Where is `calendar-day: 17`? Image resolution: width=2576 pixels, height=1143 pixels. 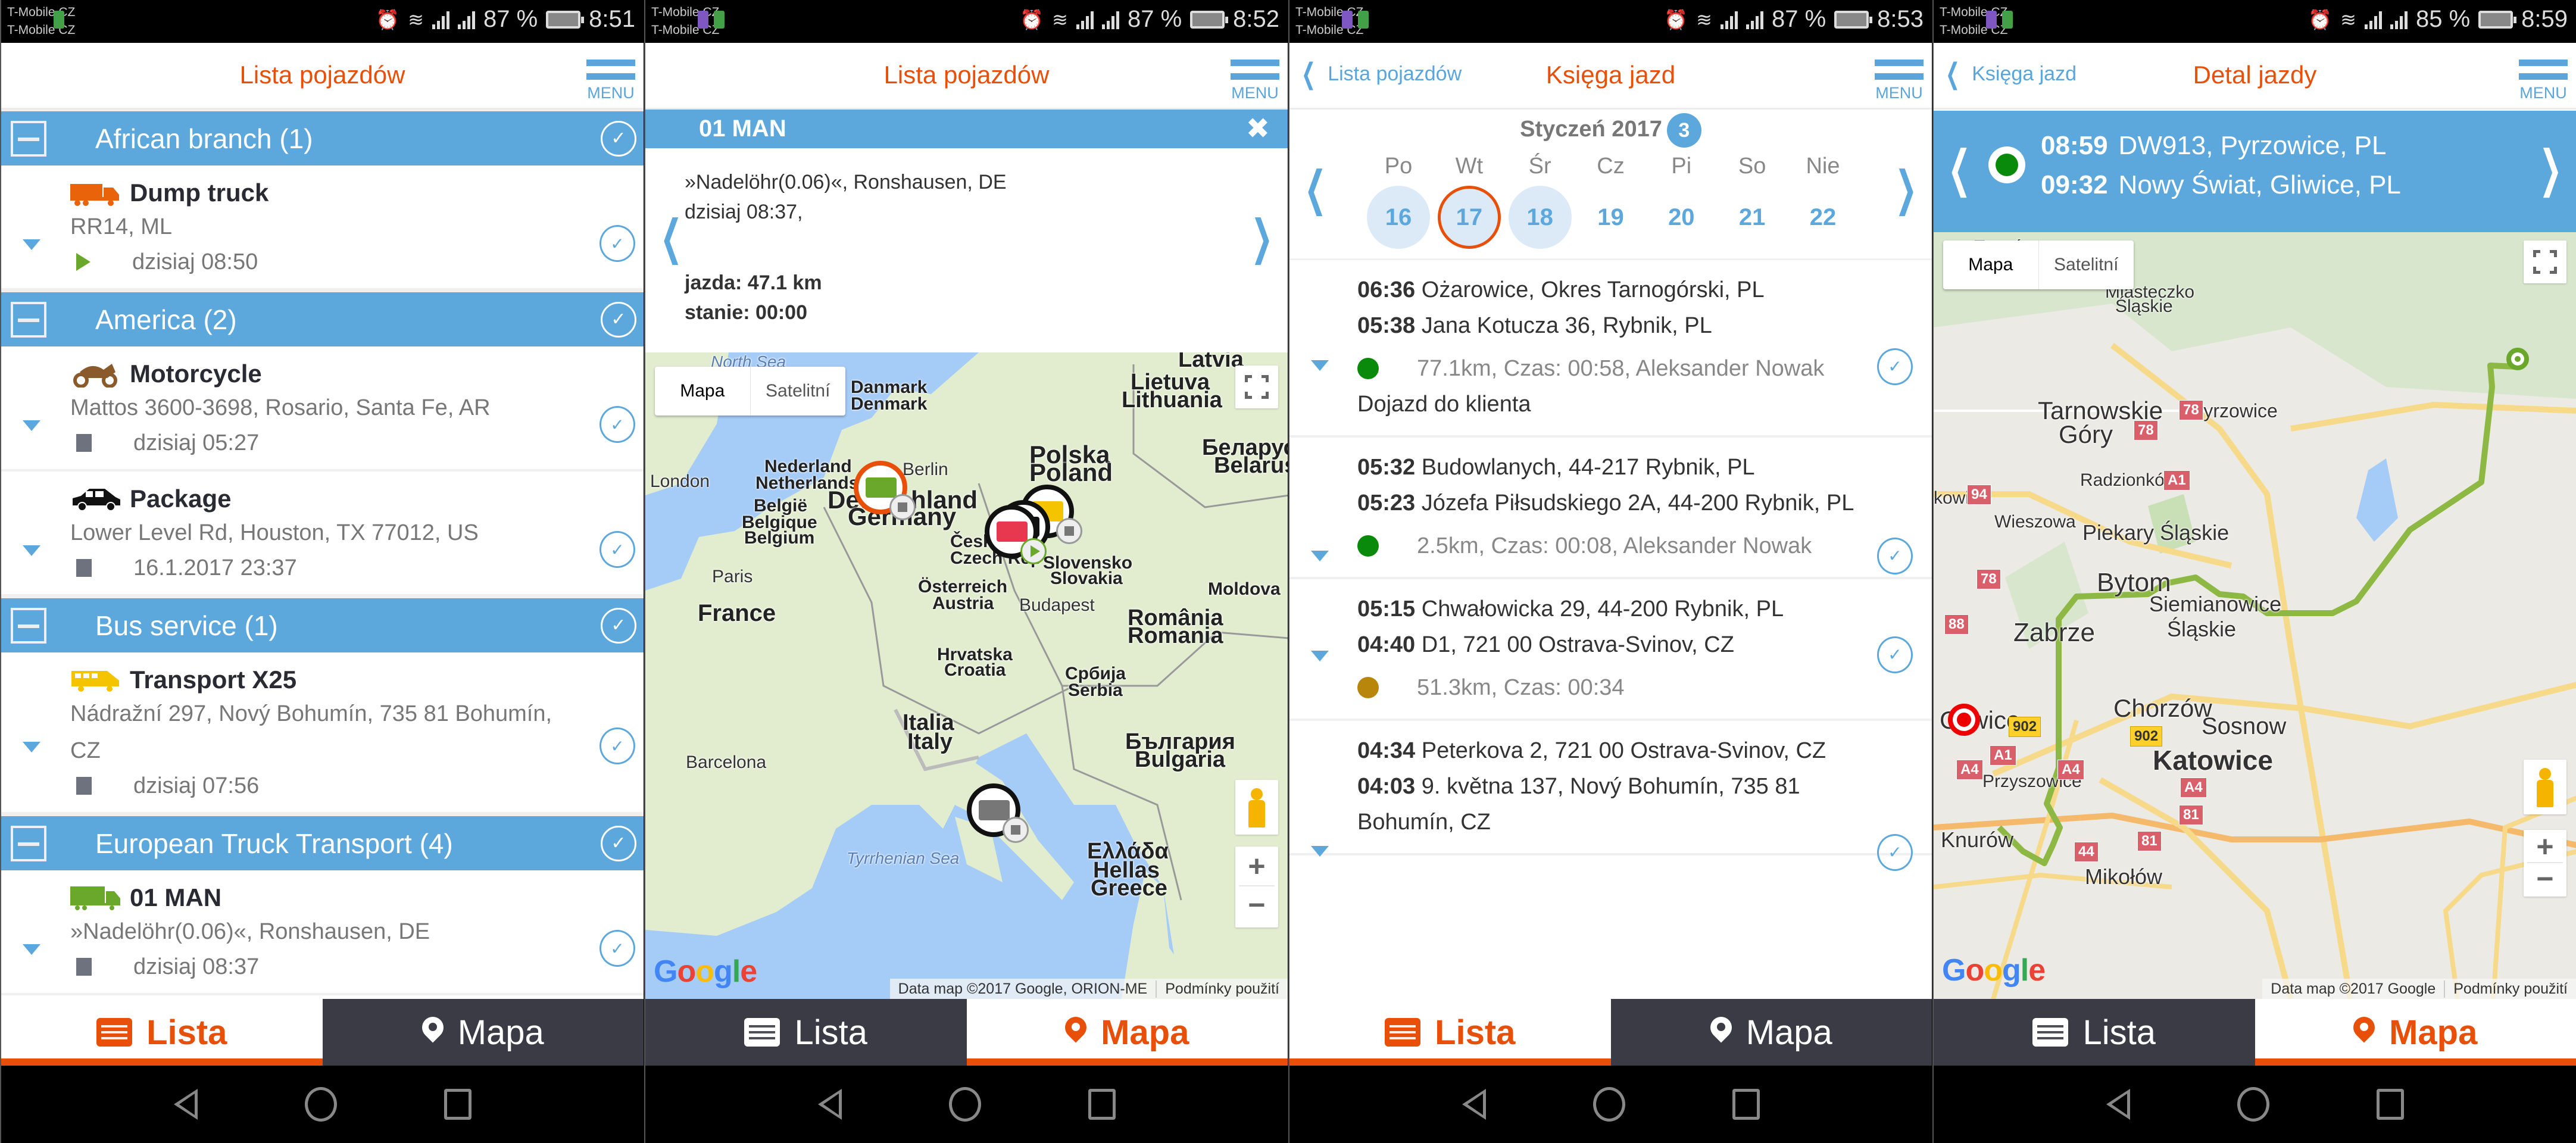 calendar-day: 17 is located at coordinates (1469, 217).